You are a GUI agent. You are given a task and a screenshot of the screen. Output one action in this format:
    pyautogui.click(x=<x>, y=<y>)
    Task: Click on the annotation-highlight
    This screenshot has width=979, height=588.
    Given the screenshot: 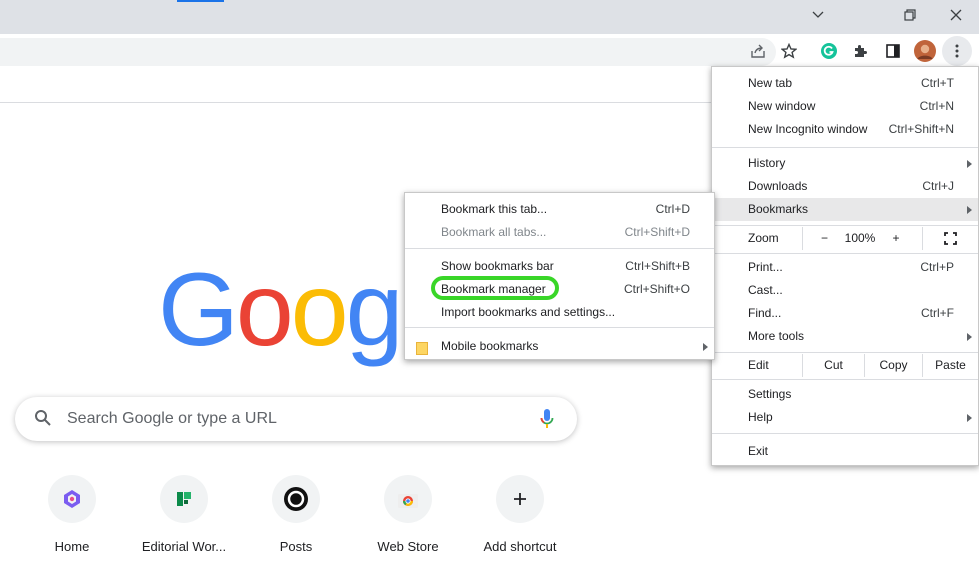 What is the action you would take?
    pyautogui.click(x=495, y=288)
    